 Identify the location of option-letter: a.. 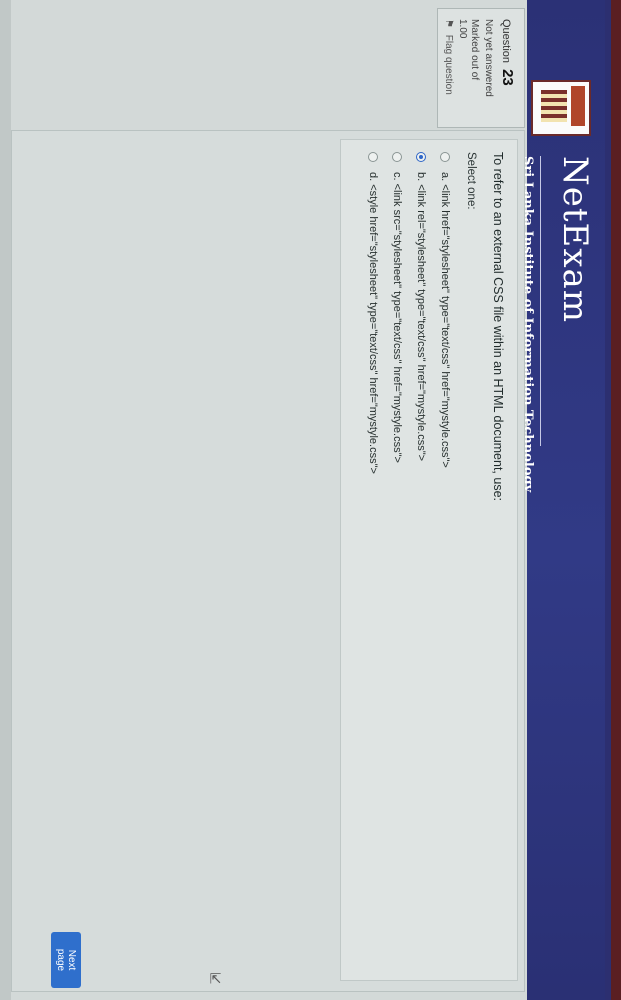
(445, 177).